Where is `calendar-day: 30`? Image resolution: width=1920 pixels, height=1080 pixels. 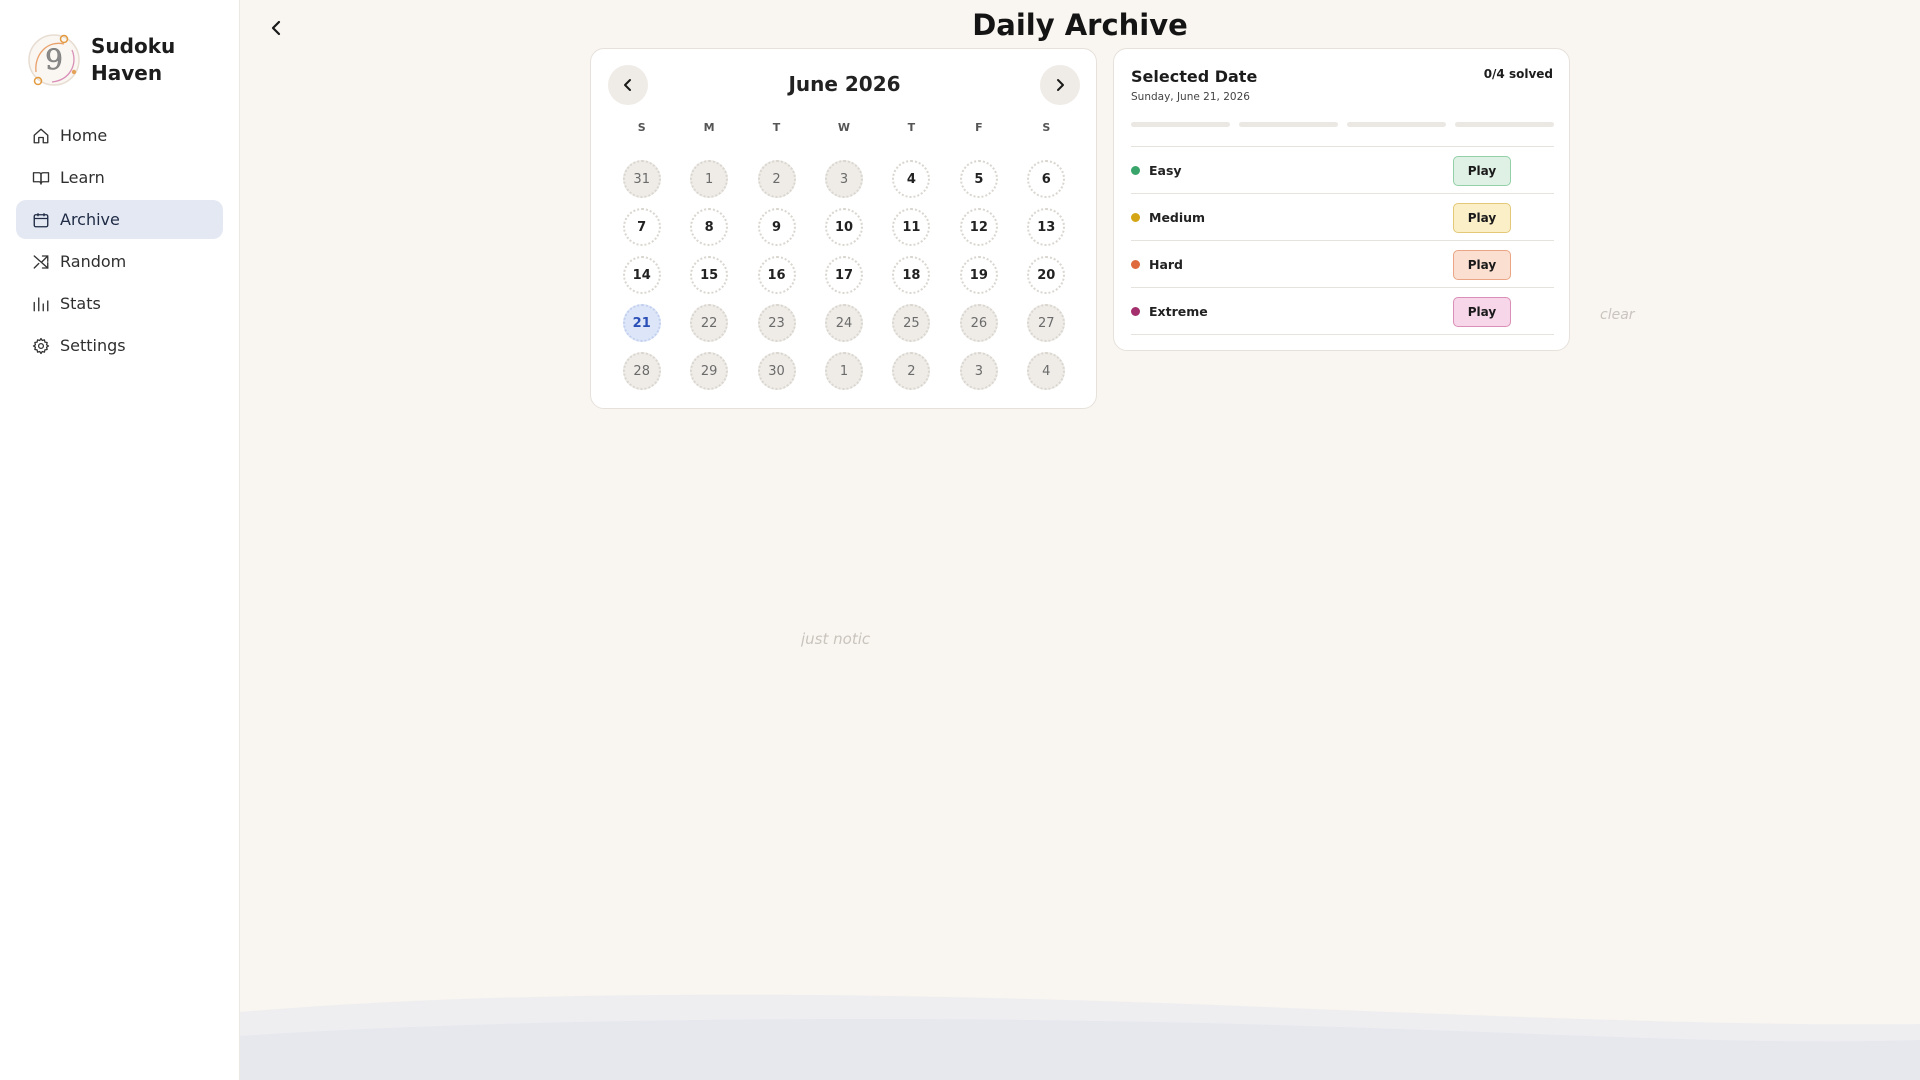 calendar-day: 30 is located at coordinates (776, 371).